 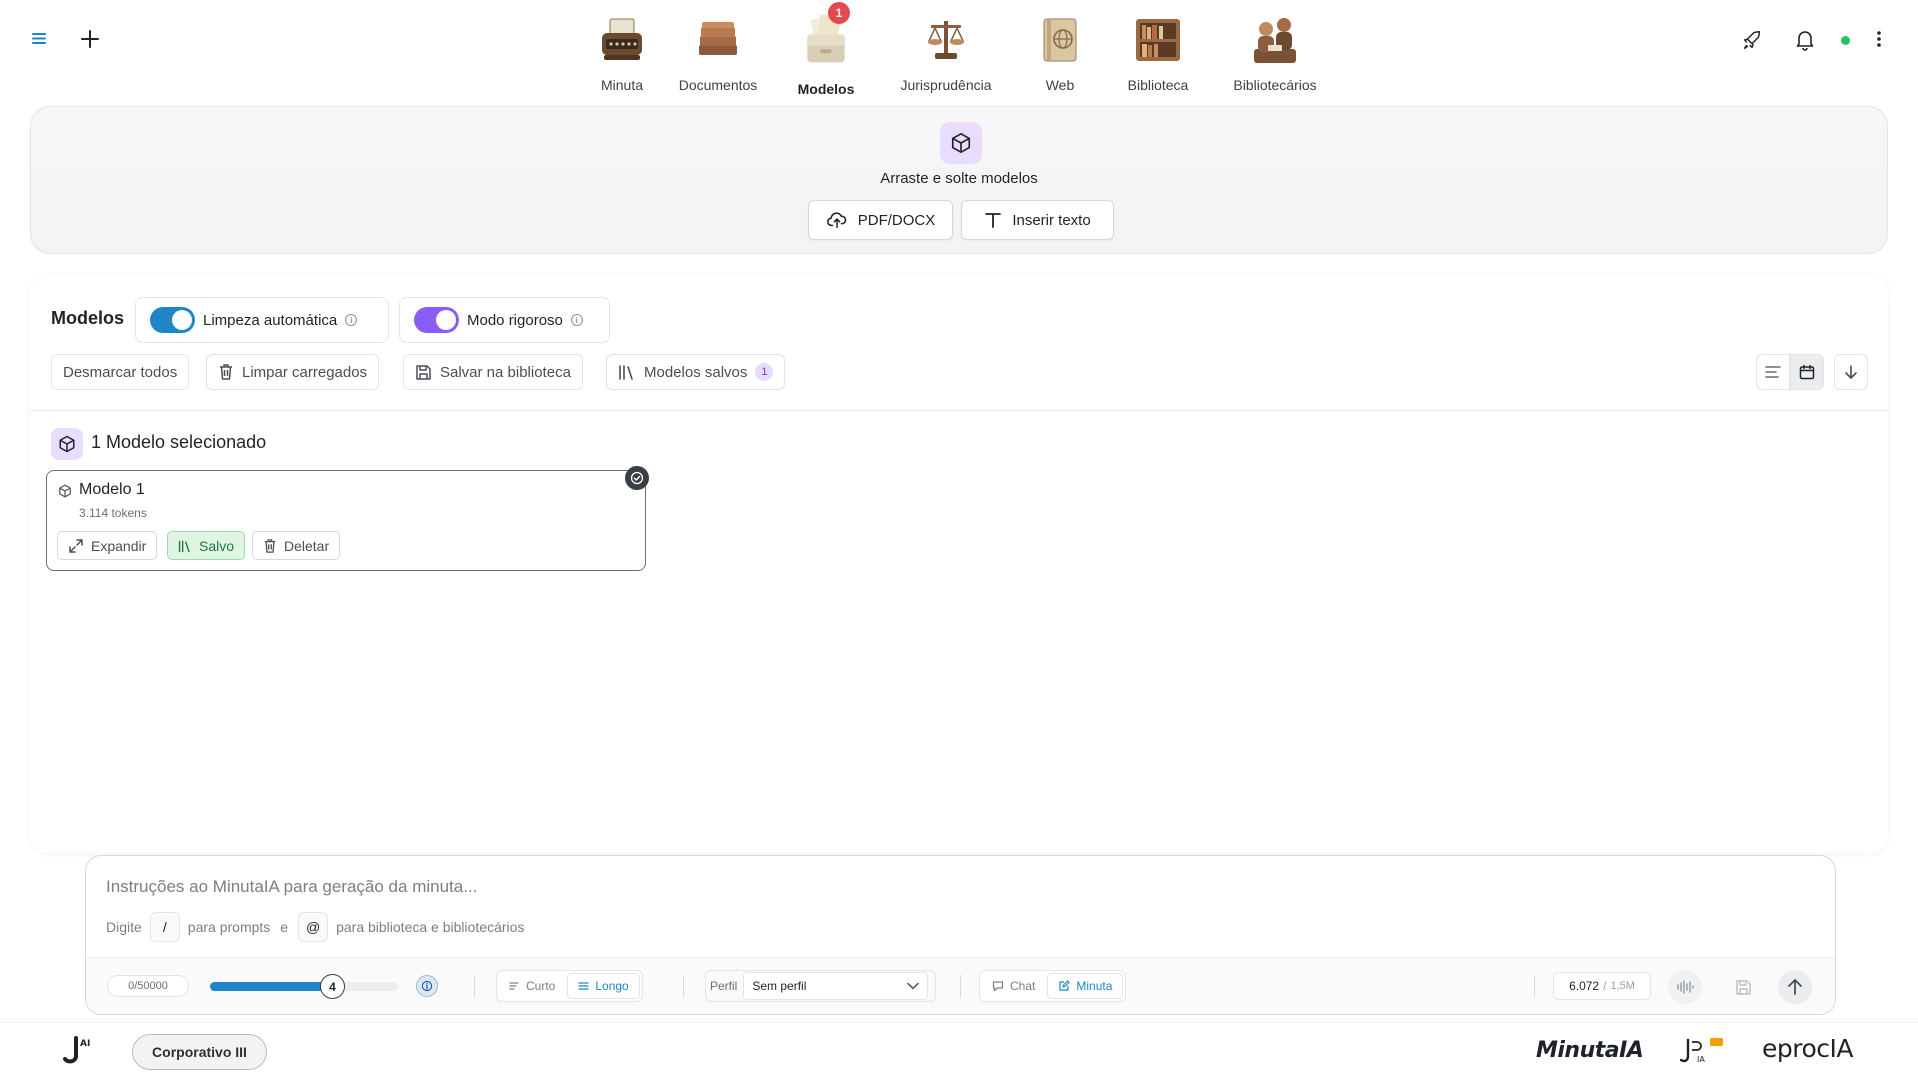 I want to click on tab-biblioteca-label: Biblioteca, so click(x=1158, y=85).